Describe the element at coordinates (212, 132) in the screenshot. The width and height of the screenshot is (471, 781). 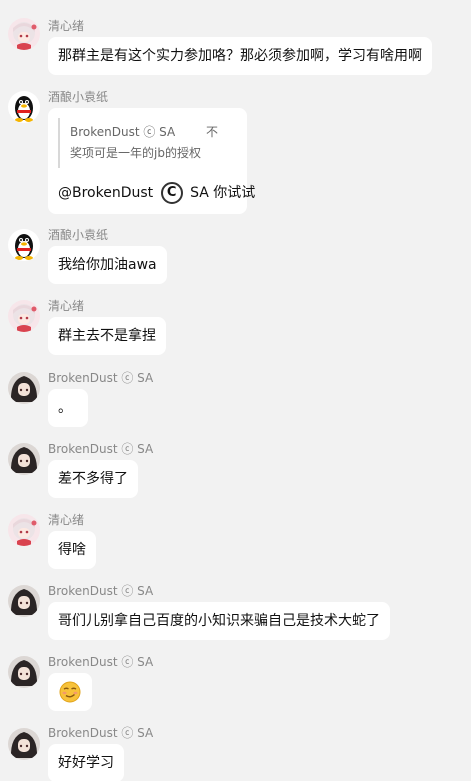
I see `quoted-more-indicator: 不` at that location.